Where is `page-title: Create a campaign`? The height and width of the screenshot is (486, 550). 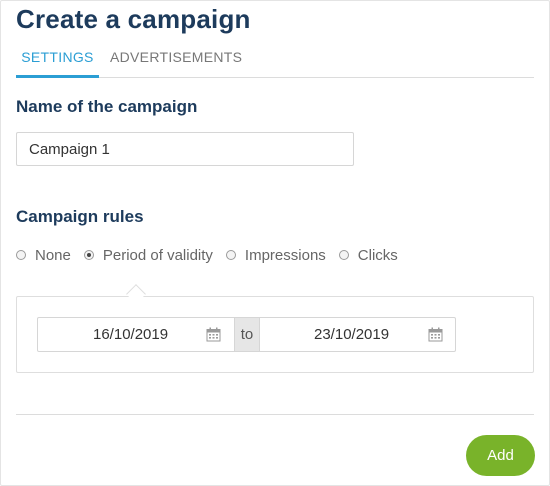 page-title: Create a campaign is located at coordinates (133, 19).